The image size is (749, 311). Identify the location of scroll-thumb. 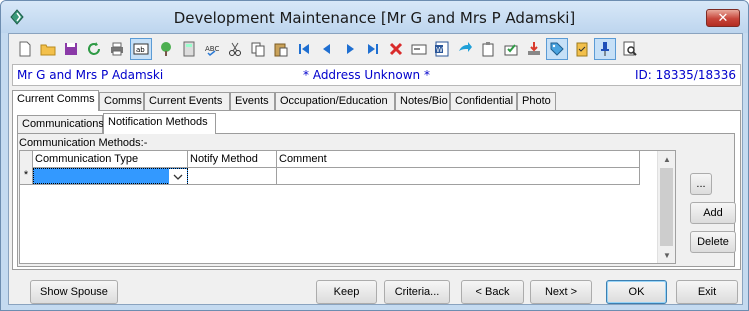
(666, 207).